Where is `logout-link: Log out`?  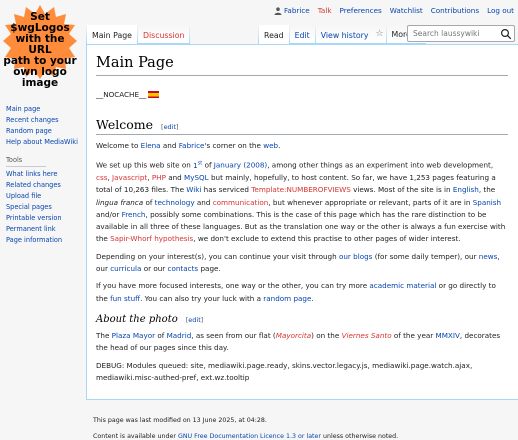
logout-link: Log out is located at coordinates (500, 10).